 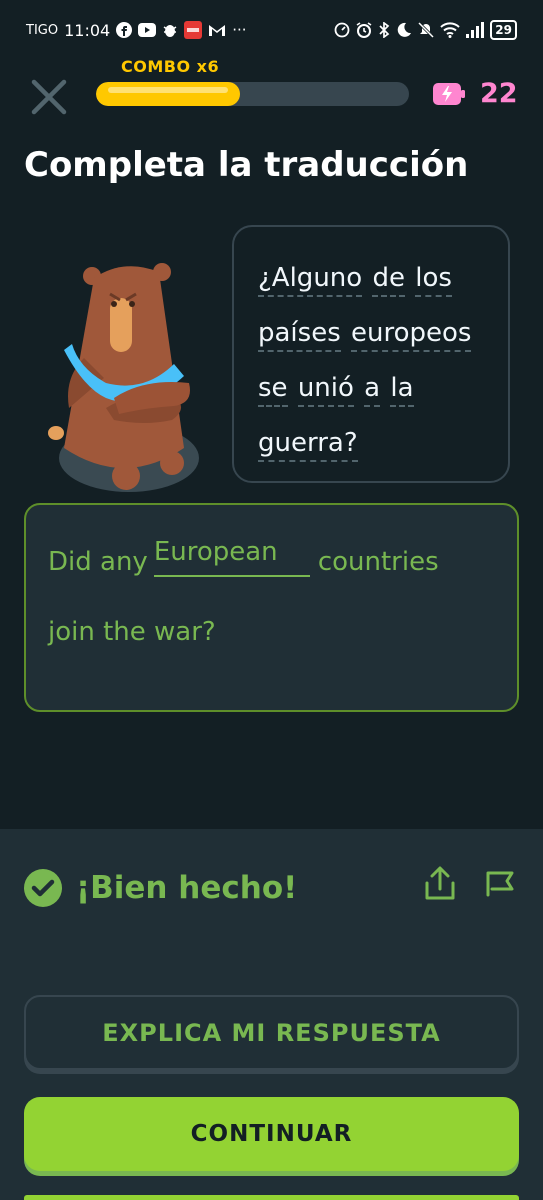 I want to click on progress-fill, so click(x=168, y=94).